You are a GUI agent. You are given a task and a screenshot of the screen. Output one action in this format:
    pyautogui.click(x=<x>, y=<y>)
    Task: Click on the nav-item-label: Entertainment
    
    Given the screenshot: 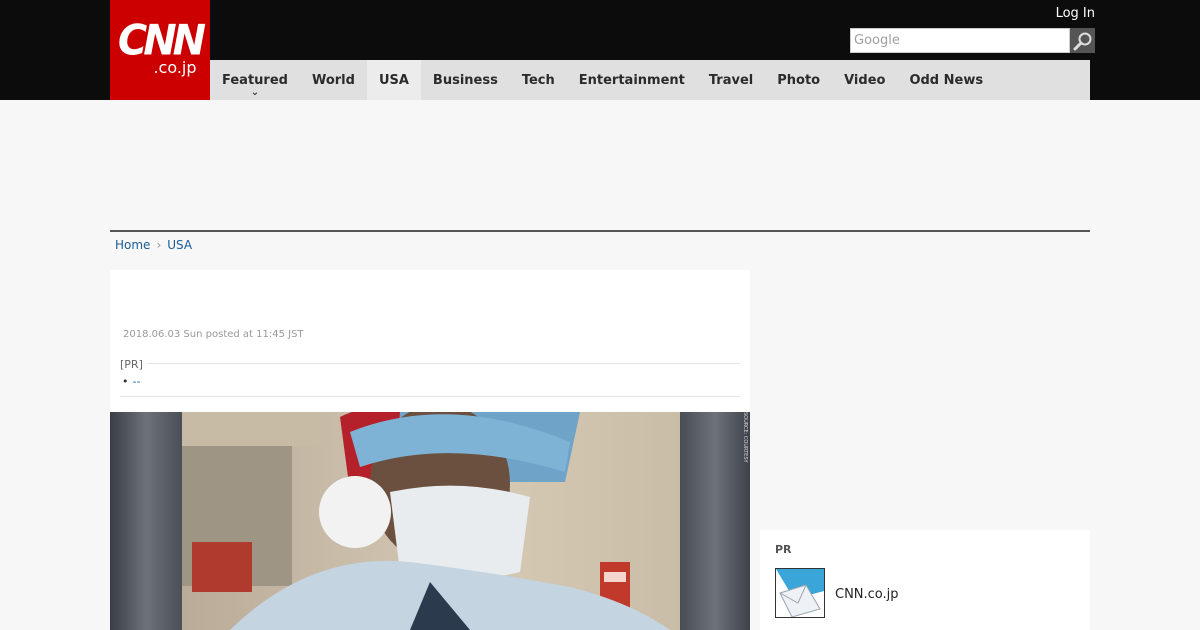 What is the action you would take?
    pyautogui.click(x=631, y=80)
    